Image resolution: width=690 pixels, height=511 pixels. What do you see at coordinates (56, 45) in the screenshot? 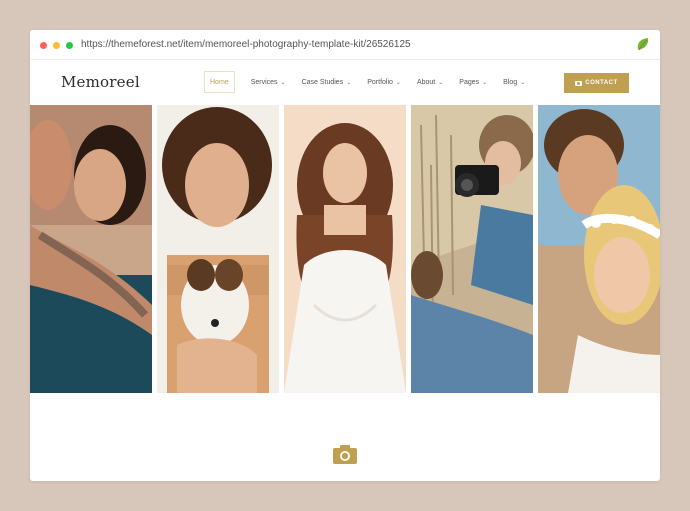
I see `minimize-window-button` at bounding box center [56, 45].